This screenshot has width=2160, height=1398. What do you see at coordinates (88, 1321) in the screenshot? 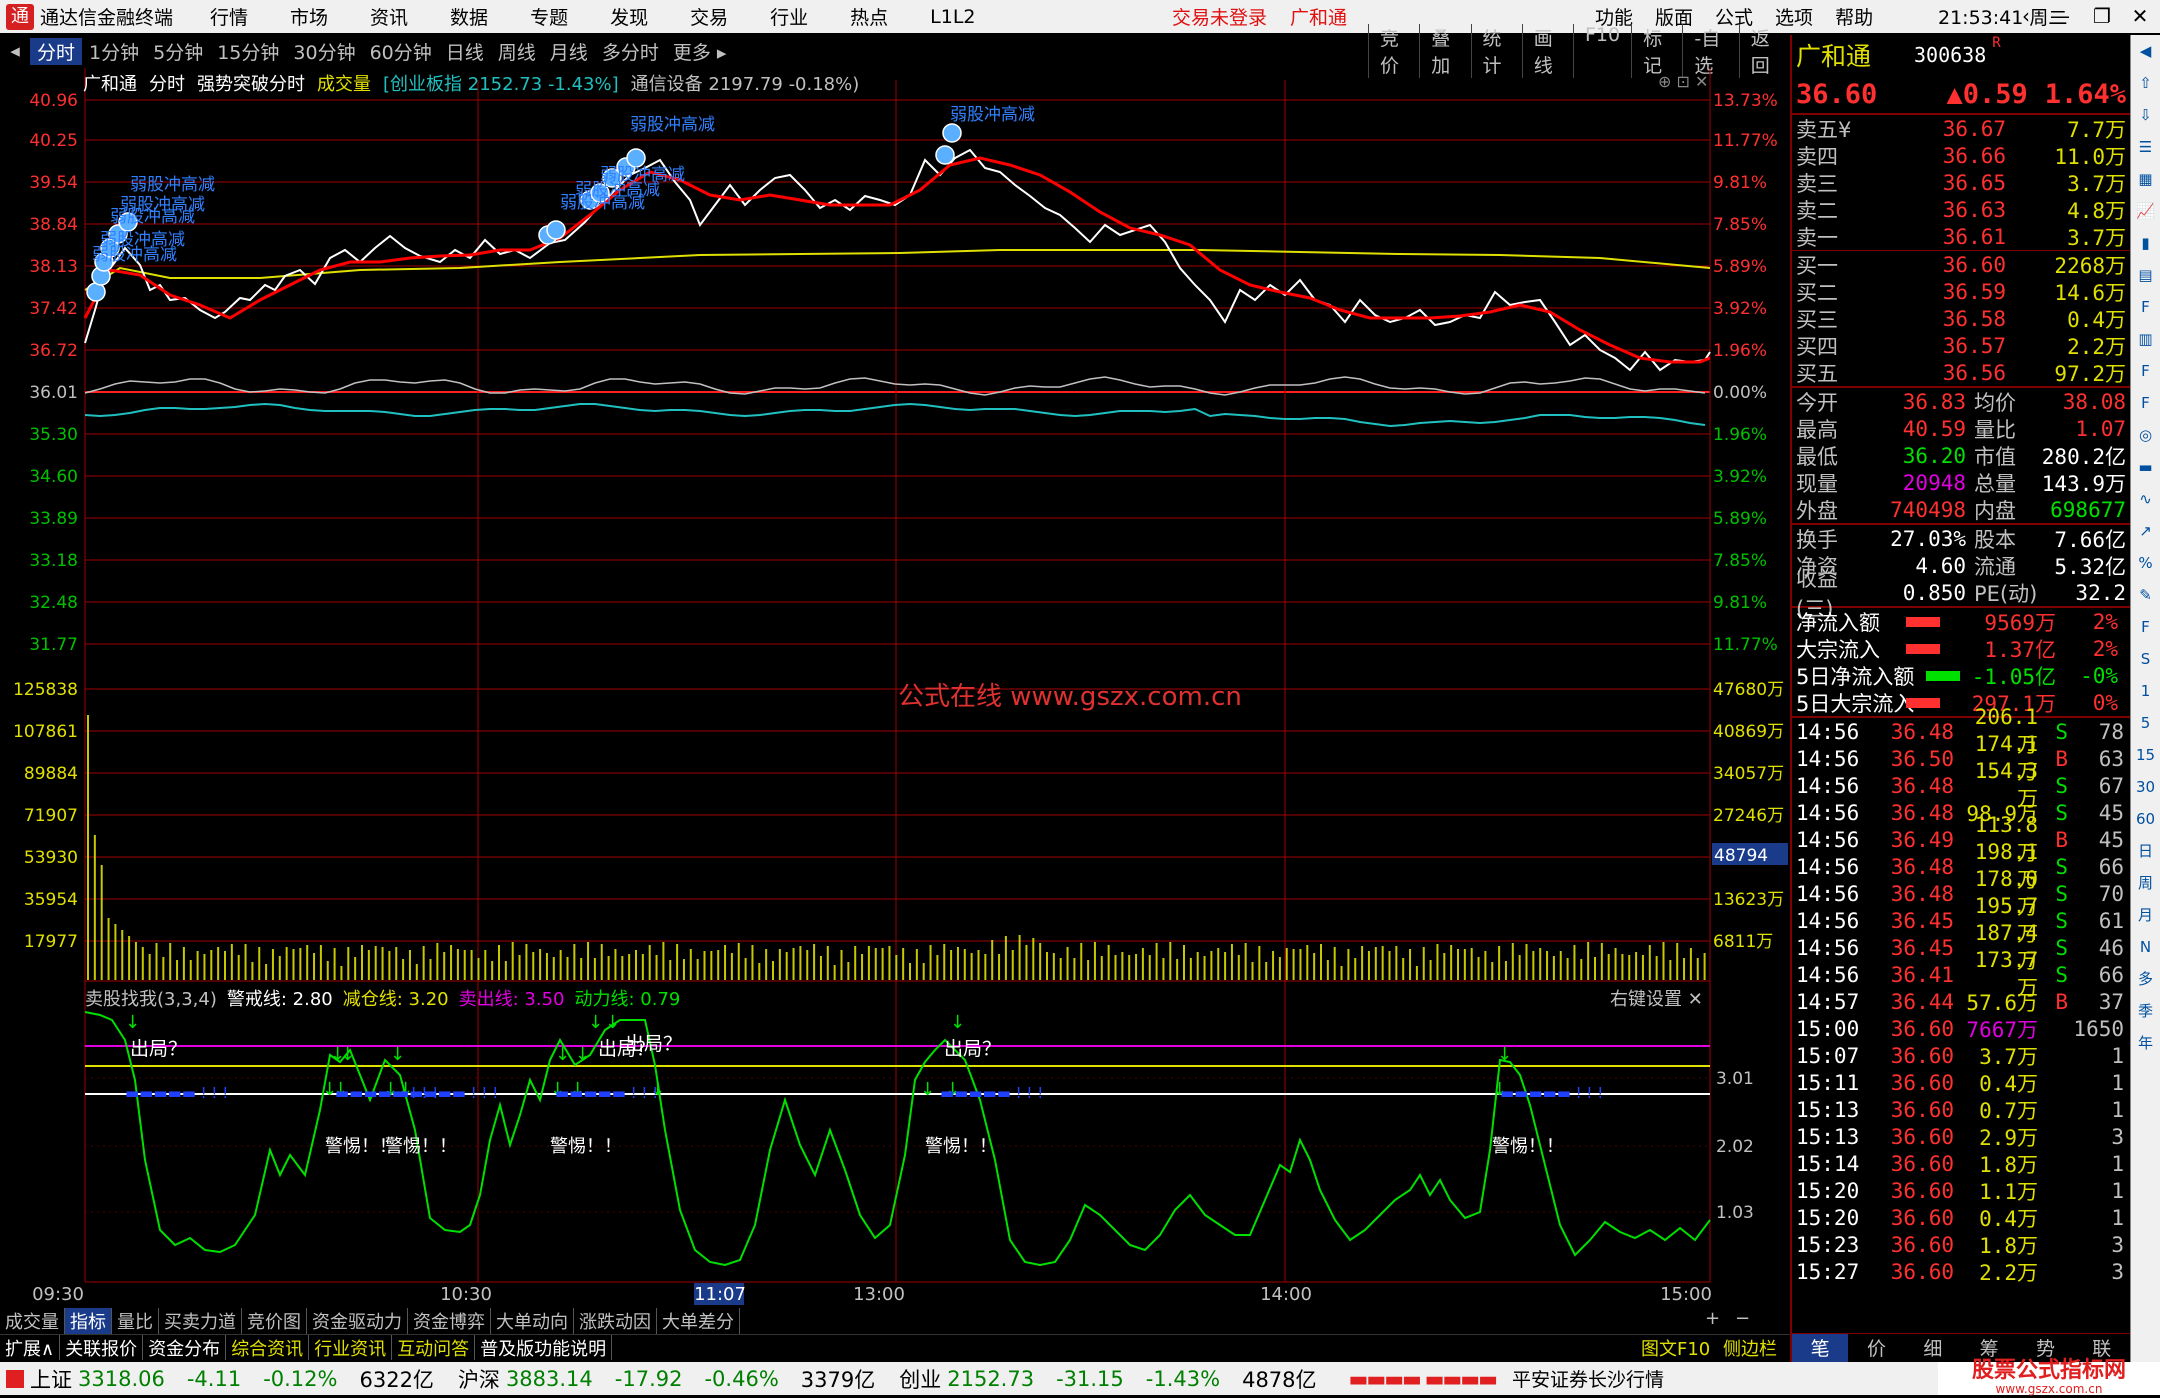
I see `tab-indicator: 指标` at bounding box center [88, 1321].